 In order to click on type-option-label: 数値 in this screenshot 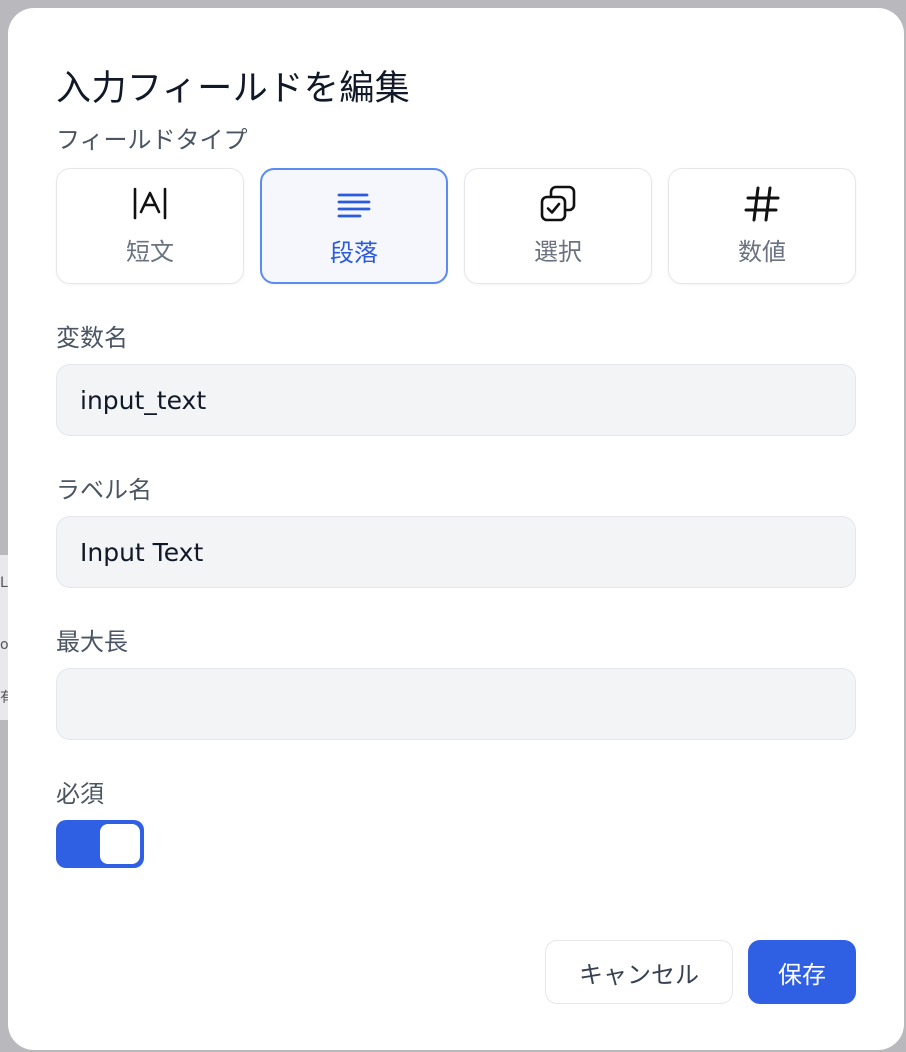, I will do `click(762, 252)`.